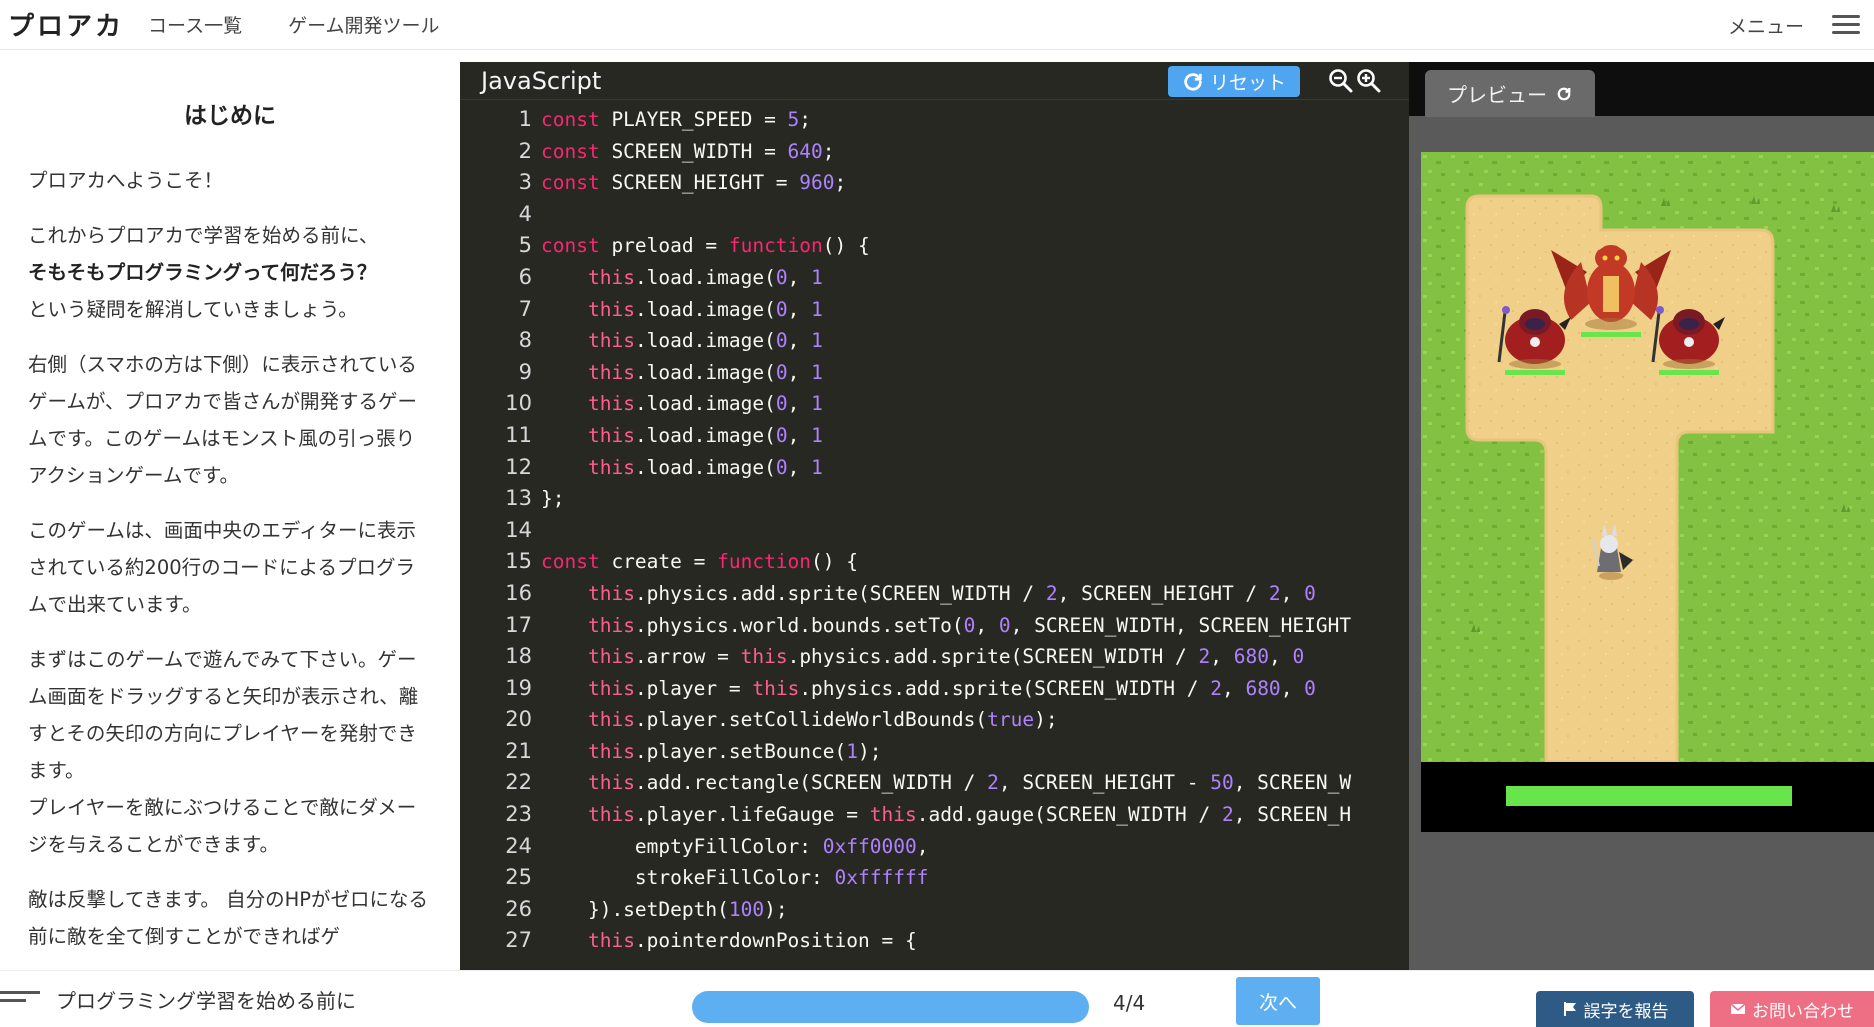 This screenshot has width=1874, height=1027. Describe the element at coordinates (934, 310) in the screenshot. I see `code-line: 7 this.load.image(0, 1` at that location.